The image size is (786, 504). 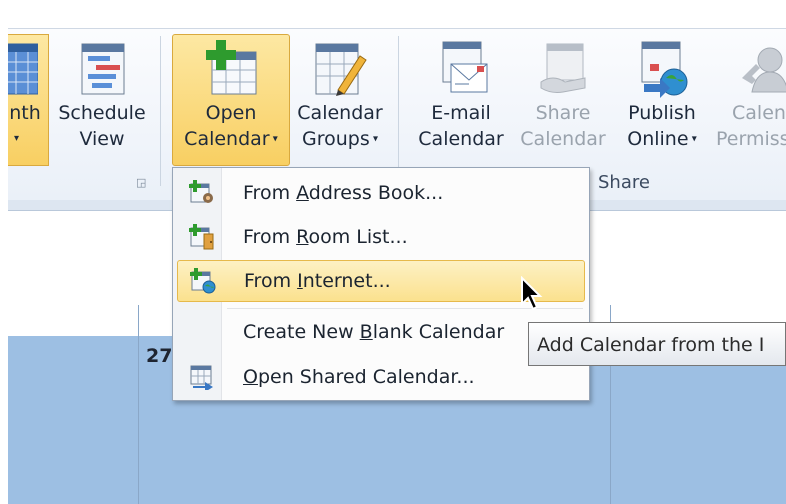 I want to click on window-top-strip, so click(x=393, y=14).